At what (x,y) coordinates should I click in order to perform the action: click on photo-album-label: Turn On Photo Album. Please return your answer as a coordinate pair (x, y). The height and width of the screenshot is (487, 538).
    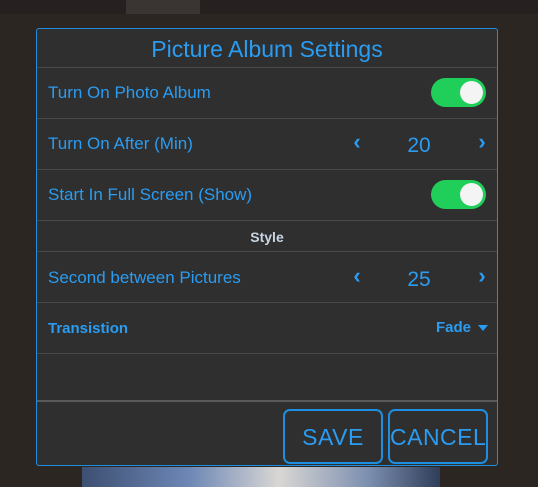
    Looking at the image, I should click on (129, 92).